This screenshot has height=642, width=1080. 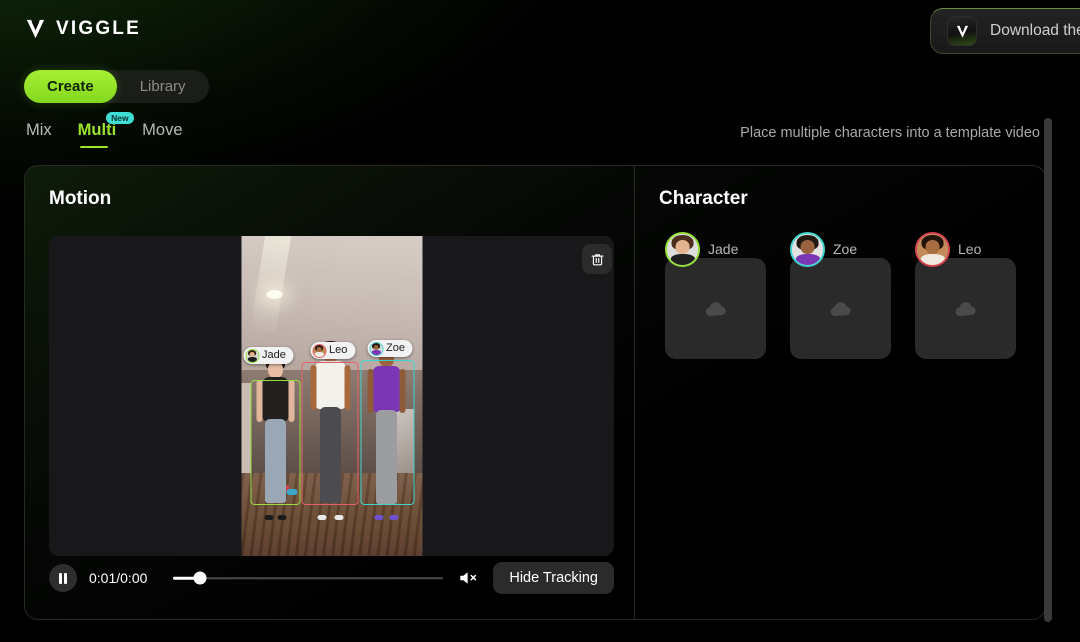 I want to click on download-app-label: Download the, so click(x=1035, y=30).